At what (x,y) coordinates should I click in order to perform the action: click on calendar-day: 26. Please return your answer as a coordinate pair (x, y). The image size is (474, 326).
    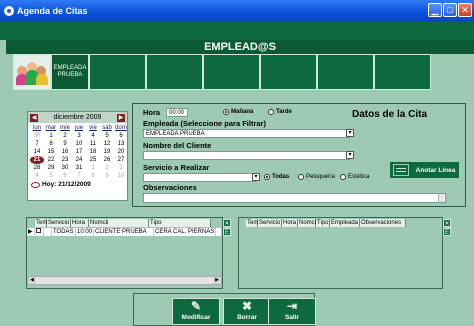
    Looking at the image, I should click on (107, 160).